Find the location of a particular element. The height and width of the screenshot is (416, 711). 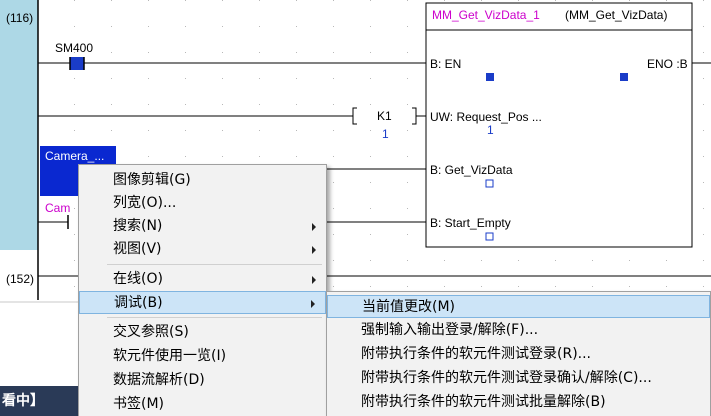

fb-eno-state-marker is located at coordinates (624, 77).